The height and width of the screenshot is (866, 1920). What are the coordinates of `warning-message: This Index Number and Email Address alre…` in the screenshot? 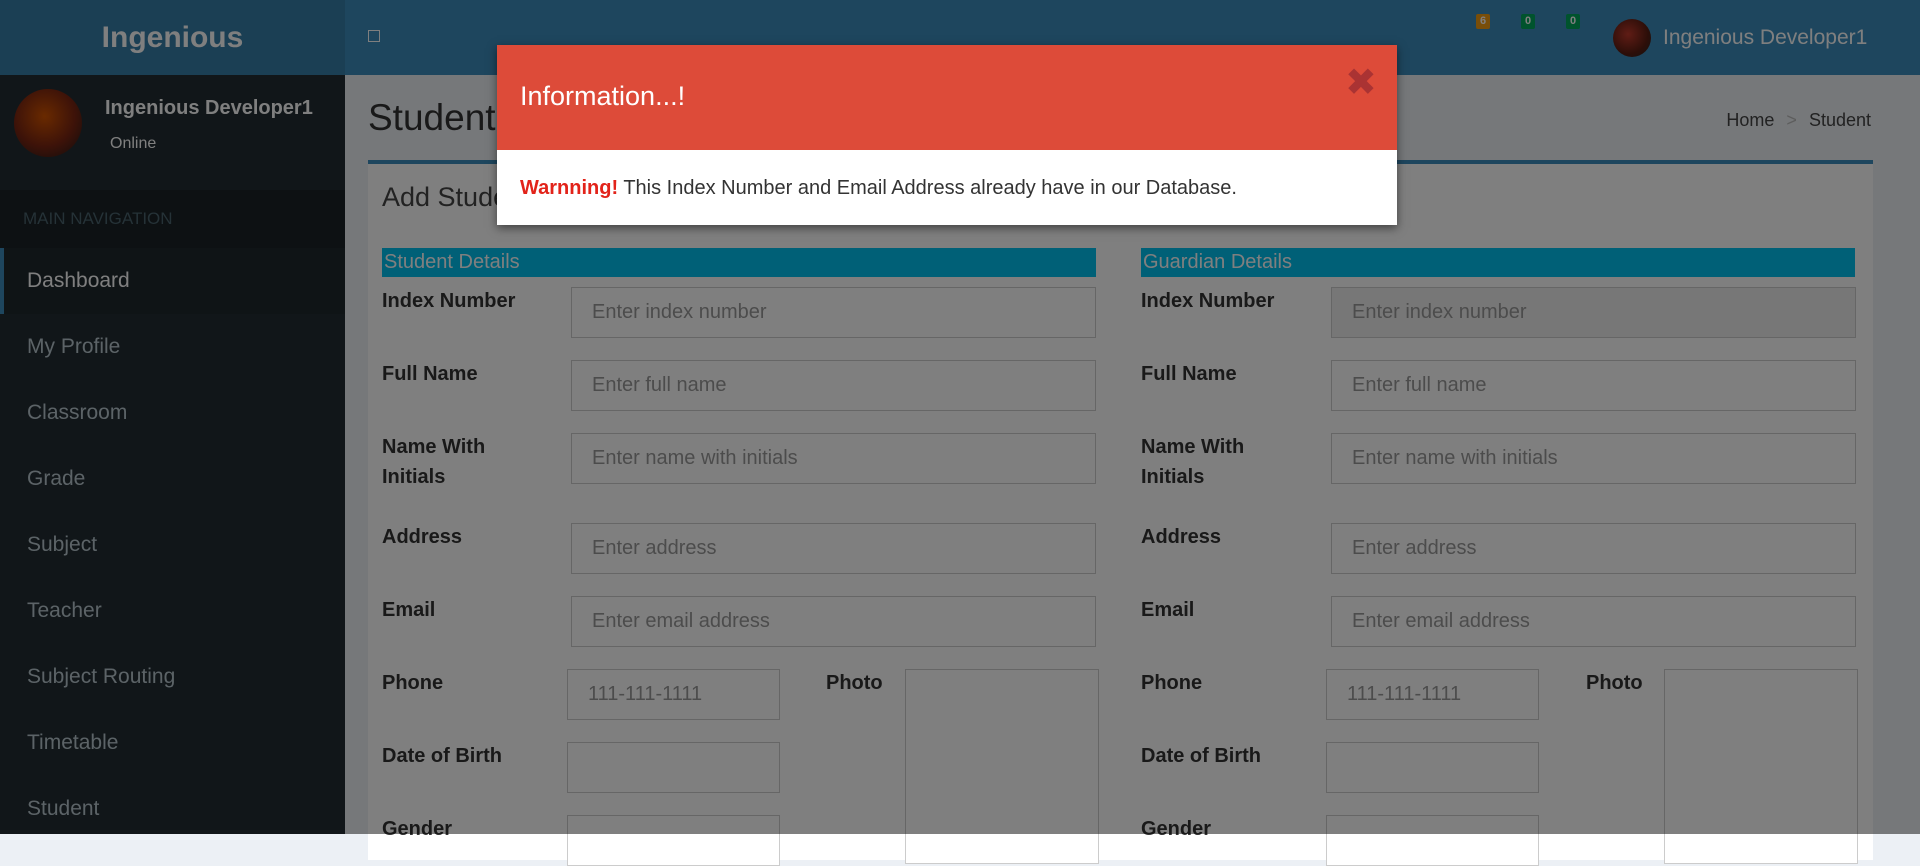 It's located at (927, 188).